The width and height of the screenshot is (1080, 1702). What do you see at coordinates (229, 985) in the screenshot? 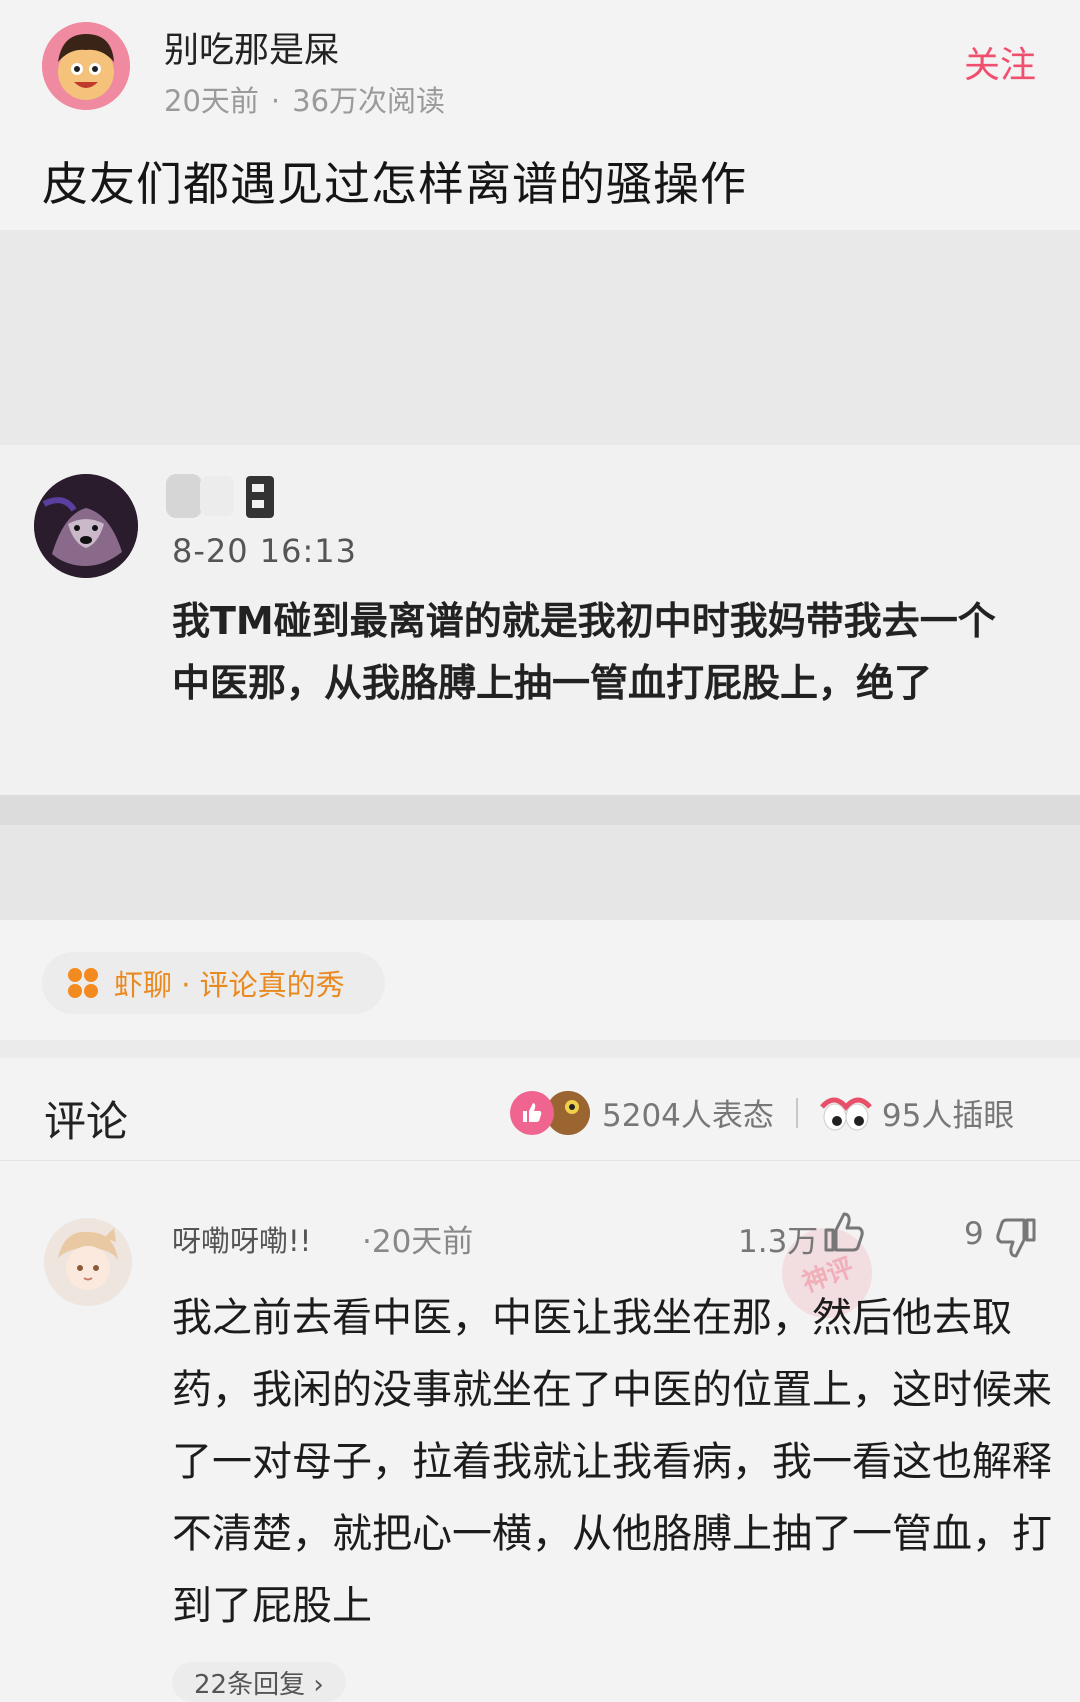
I see `topic-label: 虾聊 · 评论真的秀` at bounding box center [229, 985].